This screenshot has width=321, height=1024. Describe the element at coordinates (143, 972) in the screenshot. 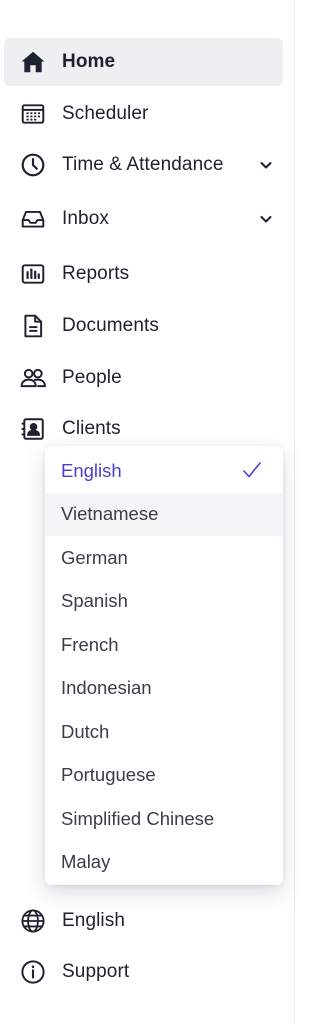

I see `nav-item-support: Support` at that location.